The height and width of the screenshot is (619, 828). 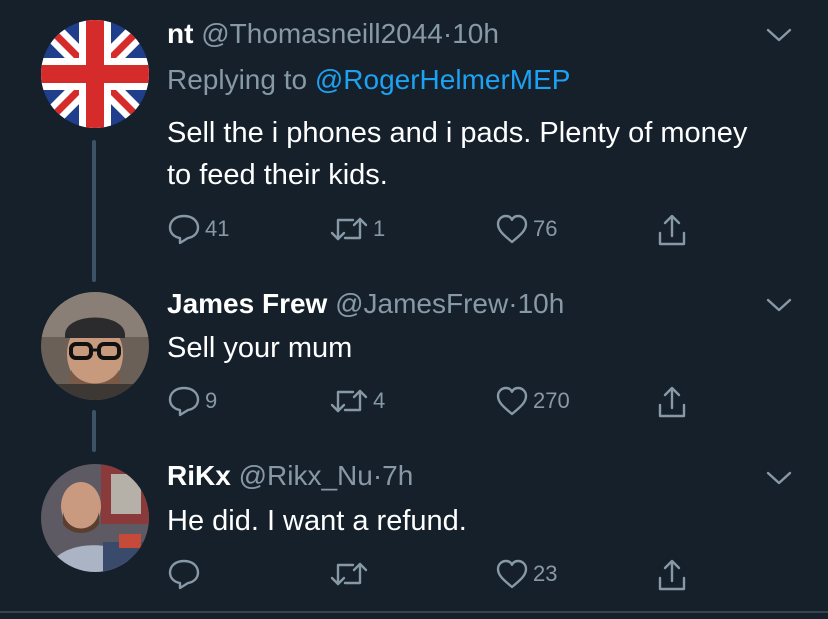 I want to click on tweet-text: He did. I want a refund., so click(x=317, y=521).